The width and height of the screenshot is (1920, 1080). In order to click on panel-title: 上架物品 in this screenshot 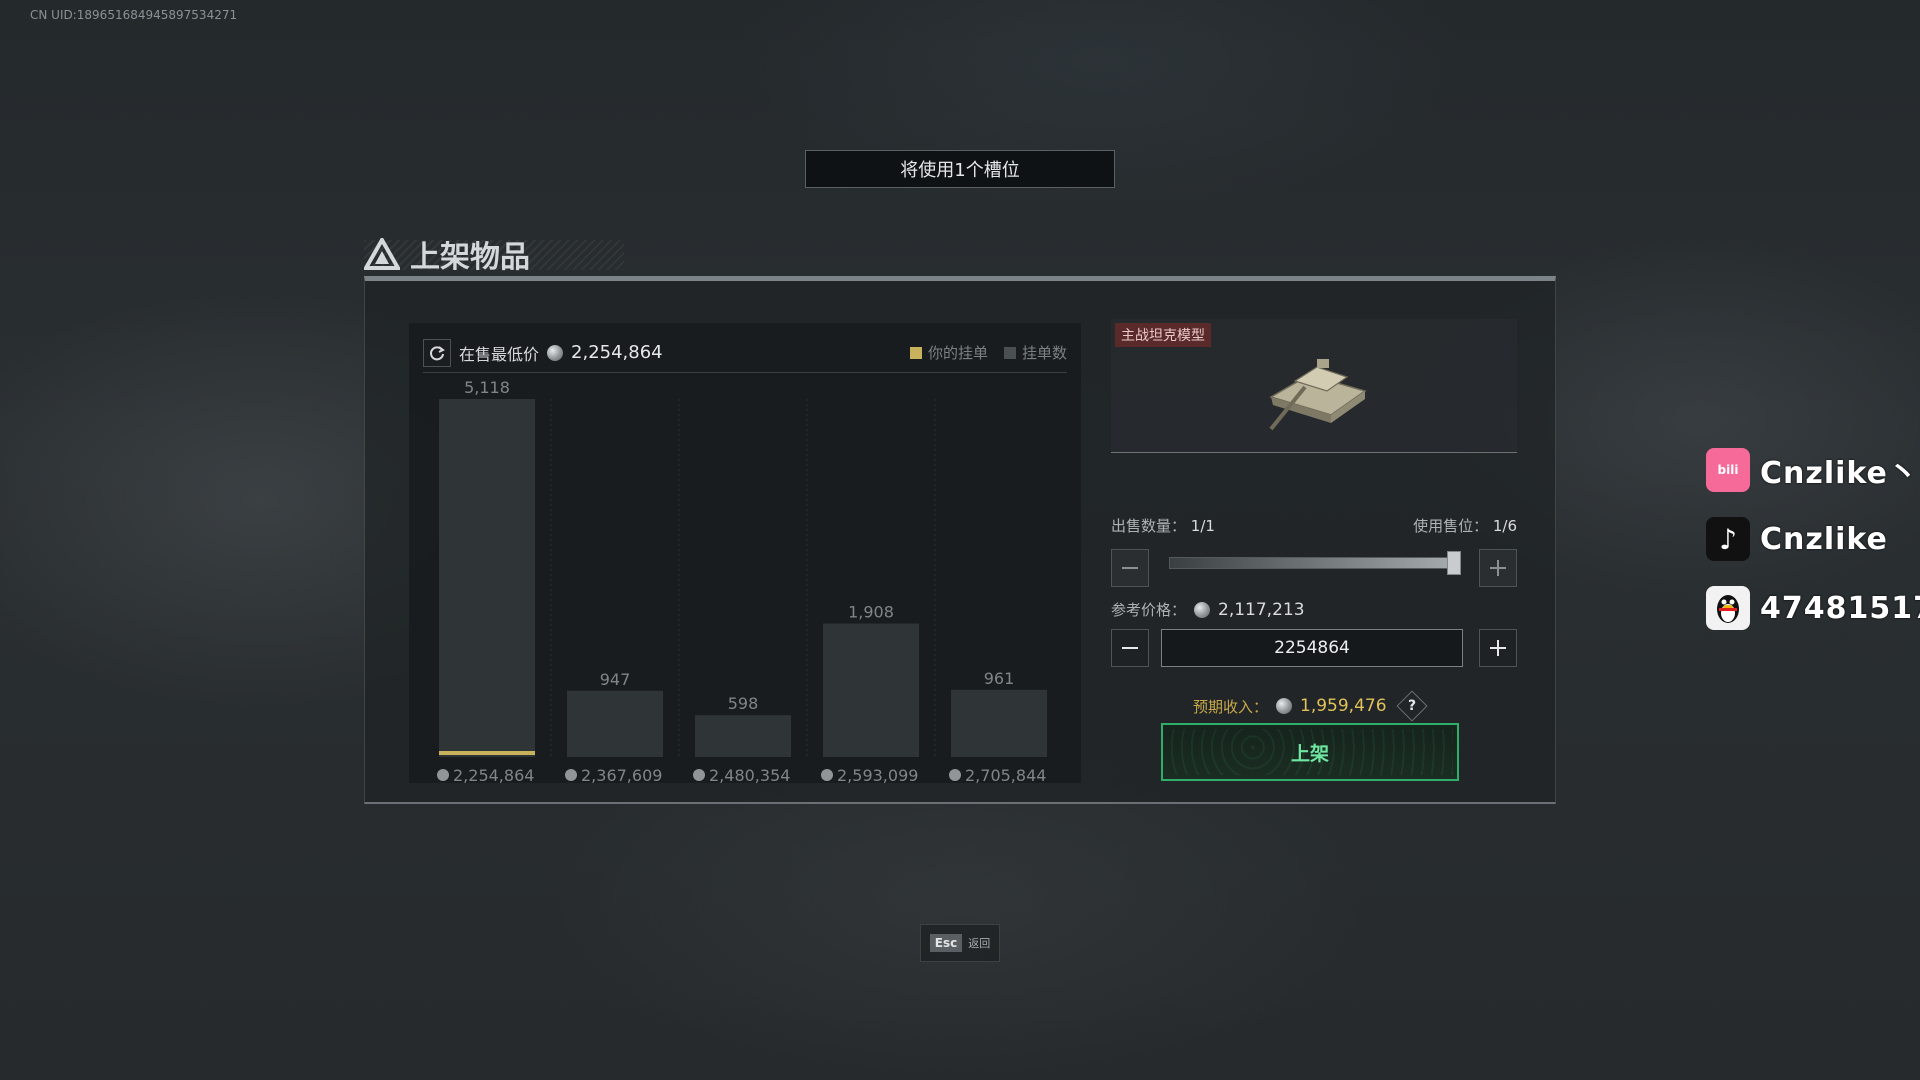, I will do `click(447, 254)`.